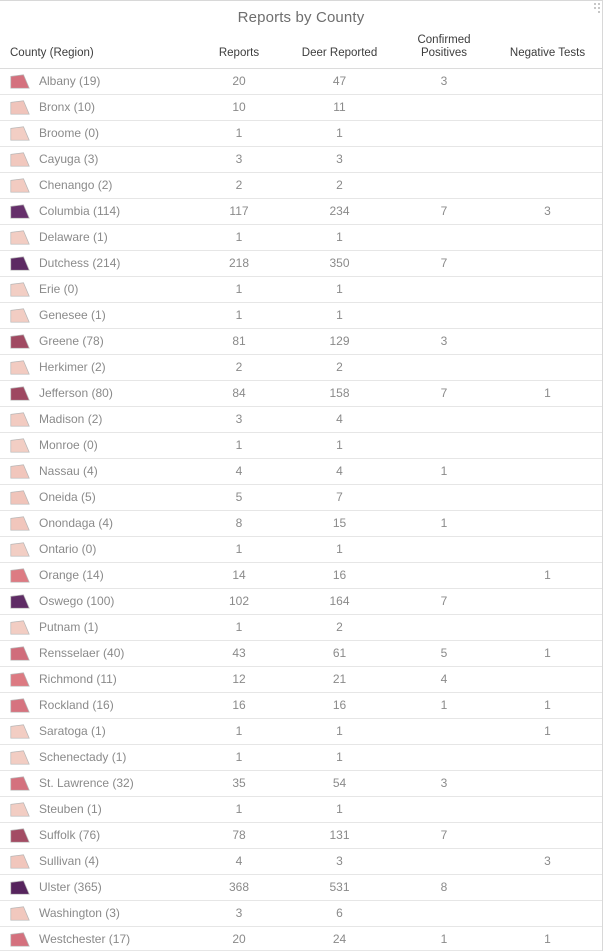  Describe the element at coordinates (339, 107) in the screenshot. I see `cell-deer-reported: 11` at that location.